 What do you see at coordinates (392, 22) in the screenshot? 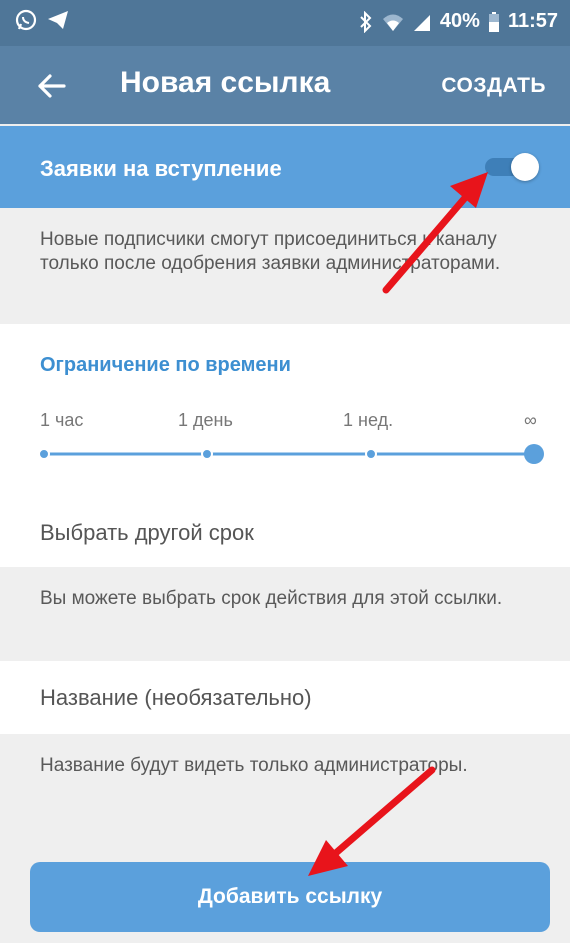
I see `wifi-icon` at bounding box center [392, 22].